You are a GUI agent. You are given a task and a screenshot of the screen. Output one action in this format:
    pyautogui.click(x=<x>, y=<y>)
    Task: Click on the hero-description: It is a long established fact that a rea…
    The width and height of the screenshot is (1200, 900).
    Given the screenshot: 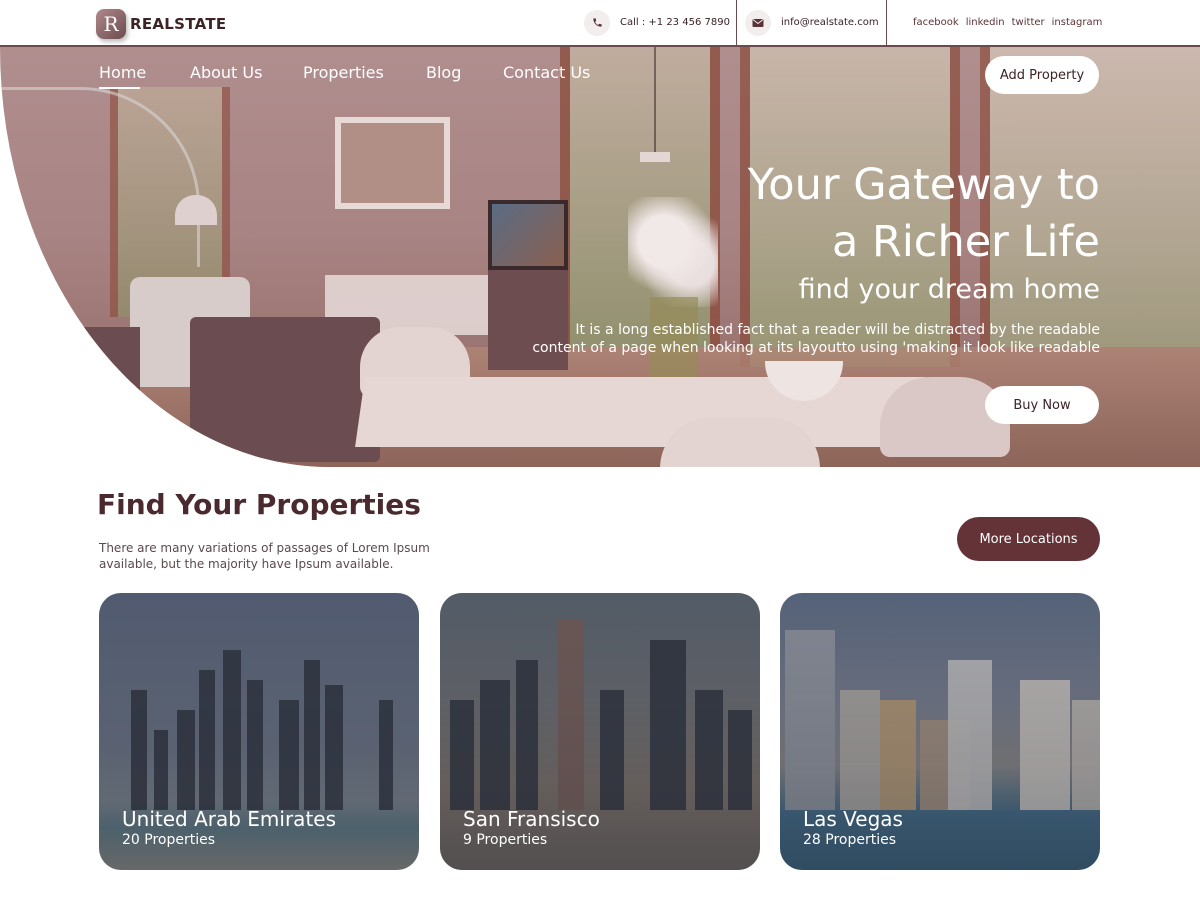 What is the action you would take?
    pyautogui.click(x=780, y=339)
    